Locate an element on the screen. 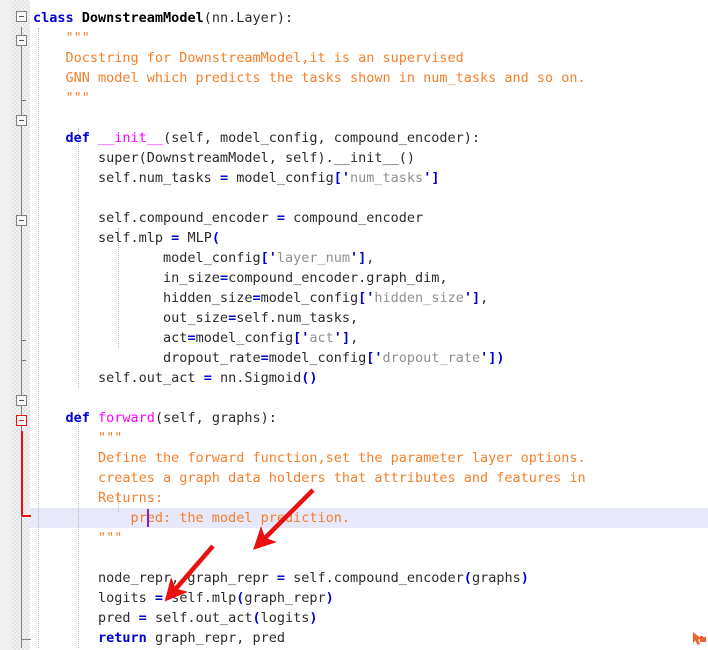 This screenshot has height=650, width=708. code-token: self.num_tasks is located at coordinates (126, 178).